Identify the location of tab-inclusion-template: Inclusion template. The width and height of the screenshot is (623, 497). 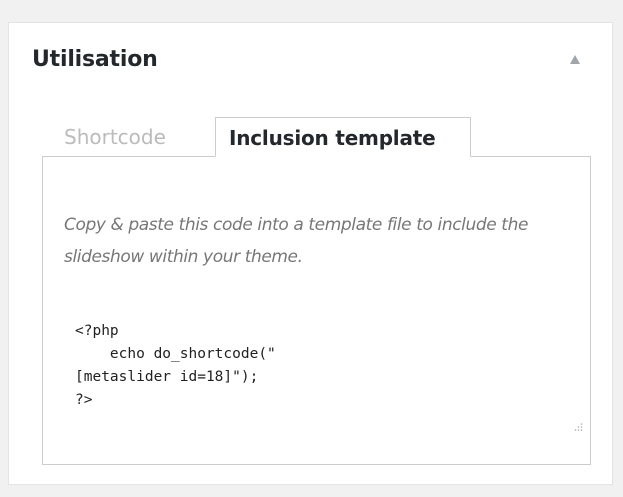
(343, 137).